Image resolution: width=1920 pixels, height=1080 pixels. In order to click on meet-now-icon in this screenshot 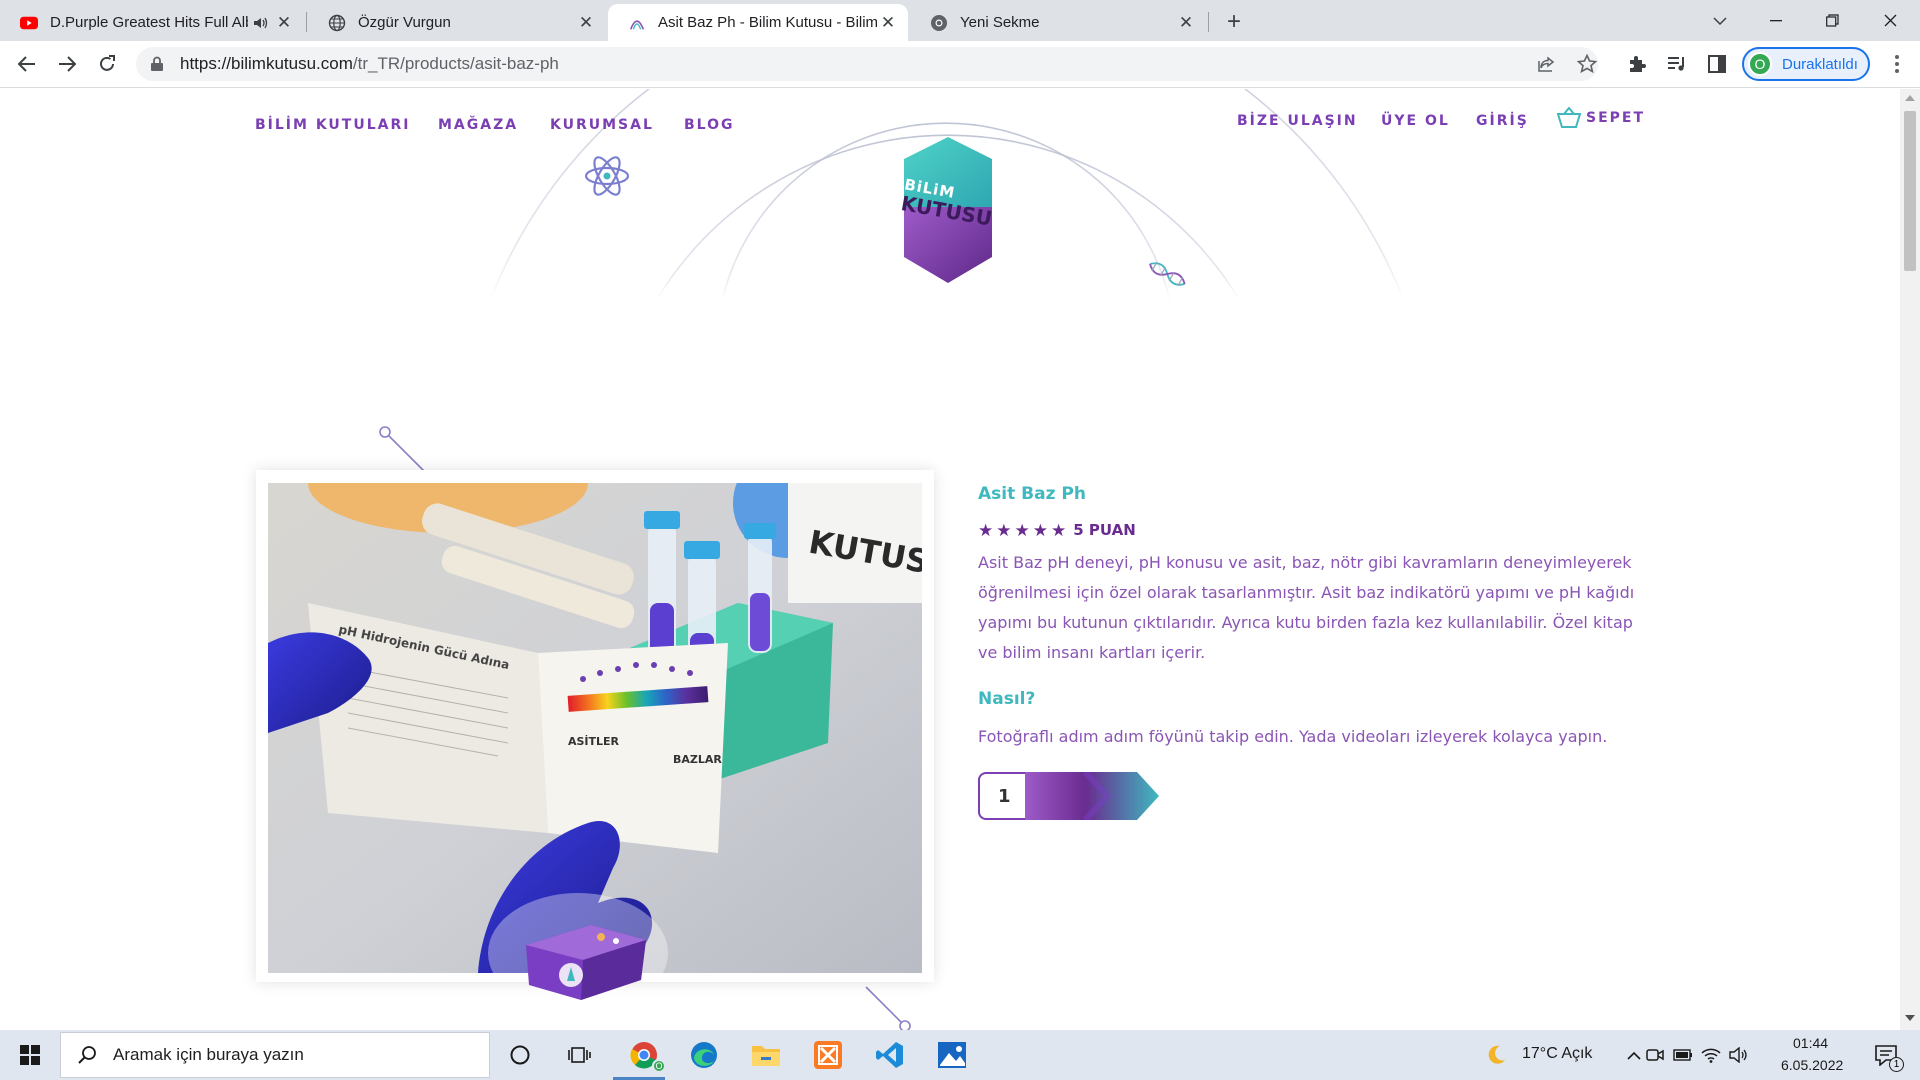, I will do `click(1655, 1055)`.